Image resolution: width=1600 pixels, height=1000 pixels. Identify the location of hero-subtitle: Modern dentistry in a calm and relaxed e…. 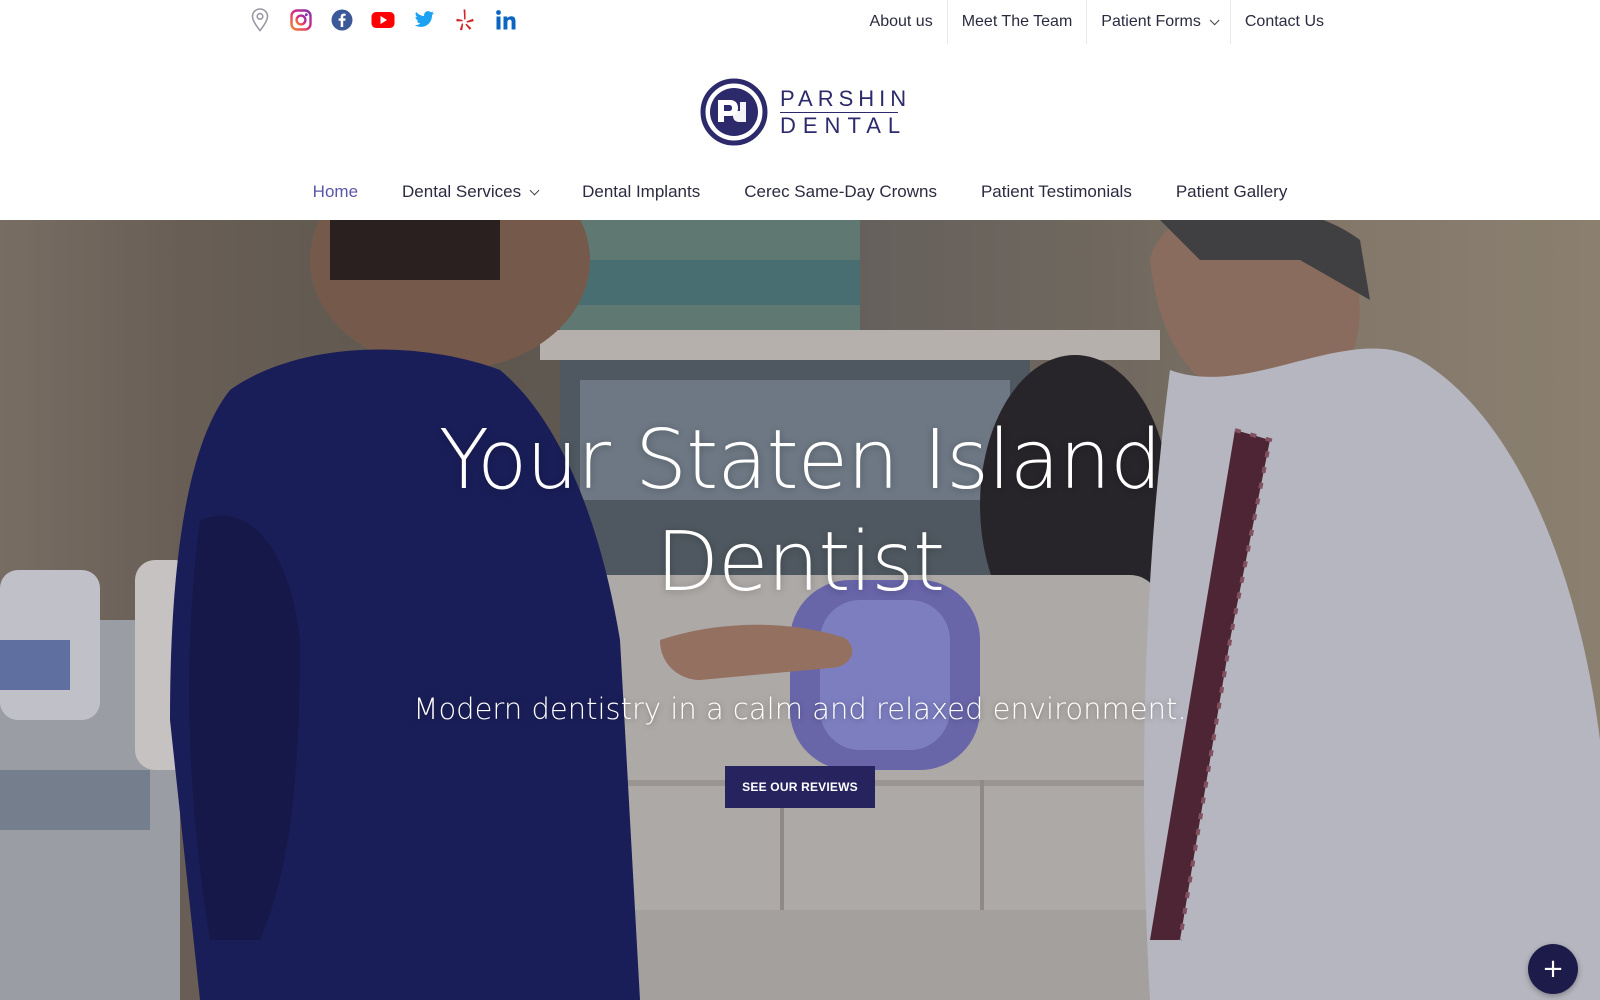
(800, 709).